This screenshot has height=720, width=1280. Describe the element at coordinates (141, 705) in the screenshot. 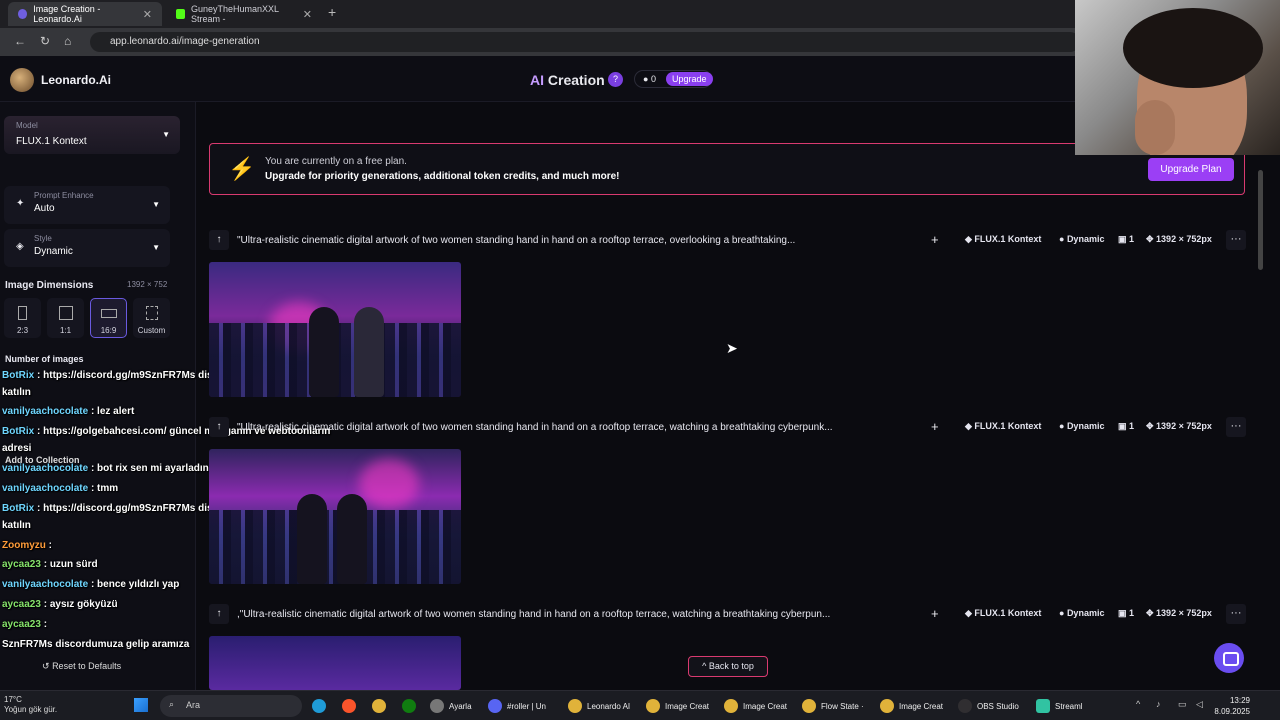

I see `windows-start-icon` at that location.